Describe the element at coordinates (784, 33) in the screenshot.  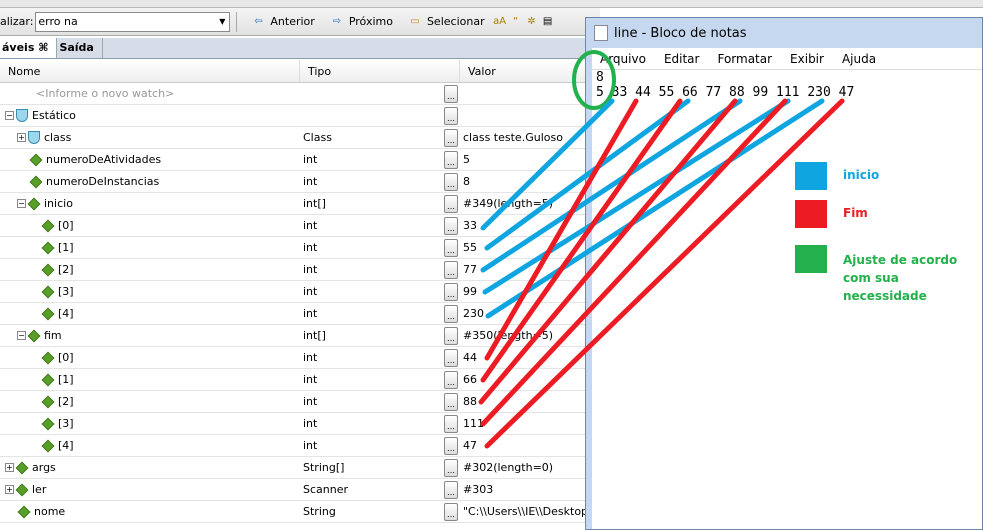
I see `notepad-titlebar: line - Bloco de notas` at that location.